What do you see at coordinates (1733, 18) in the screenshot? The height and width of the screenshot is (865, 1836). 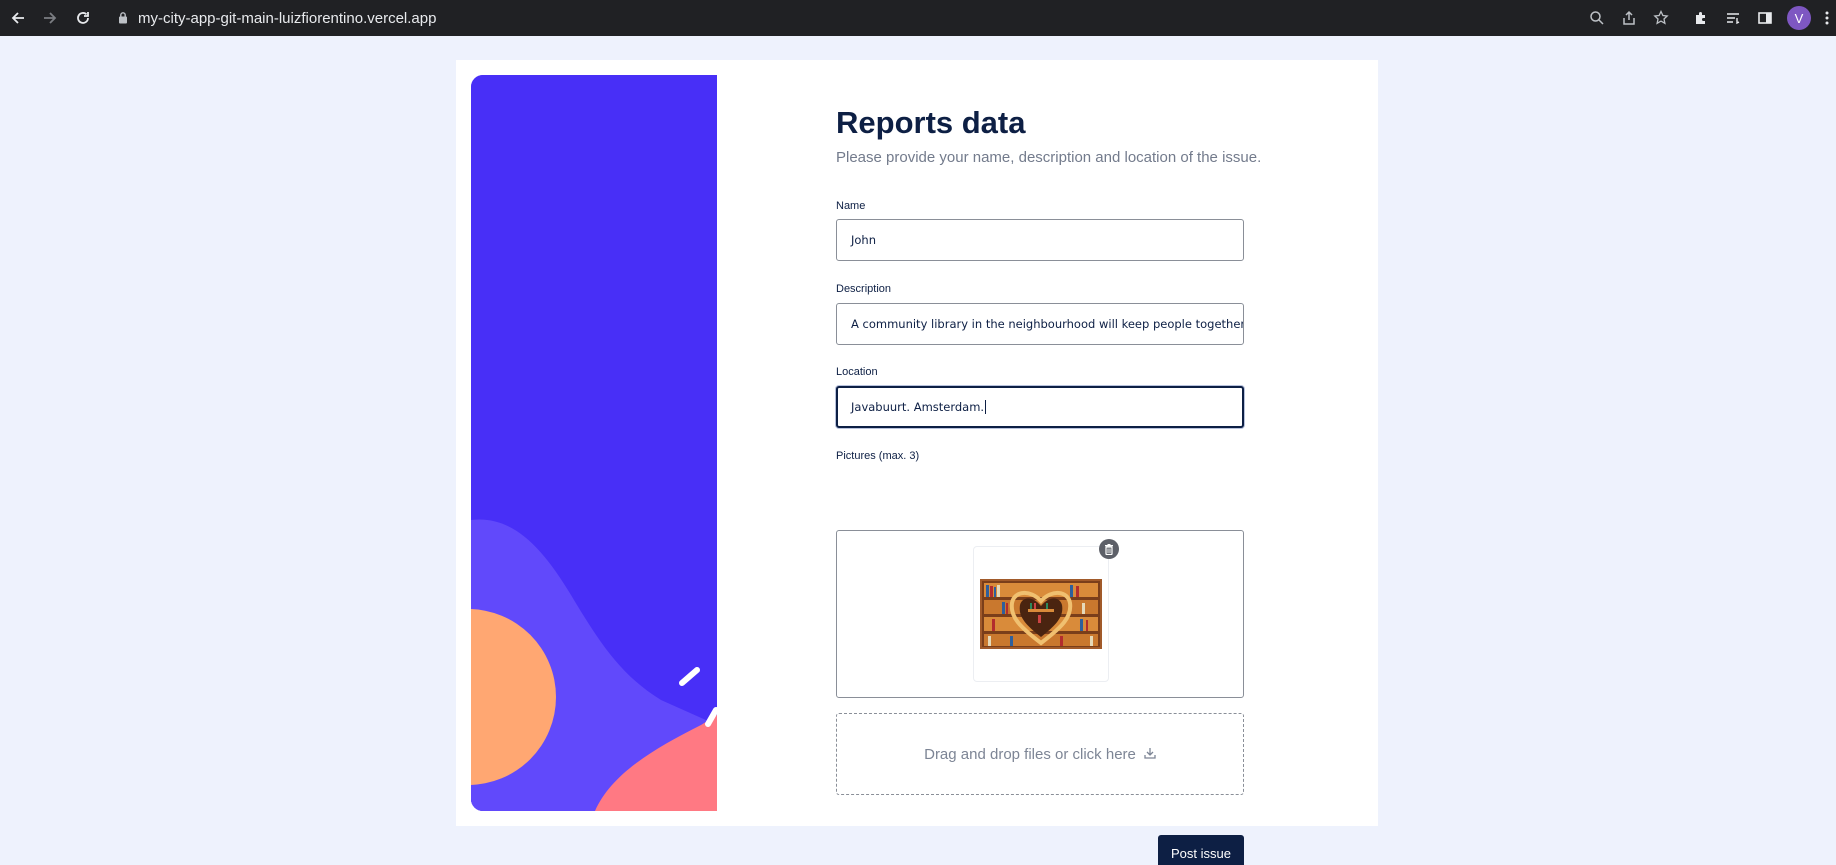 I see `reading-list-icon` at bounding box center [1733, 18].